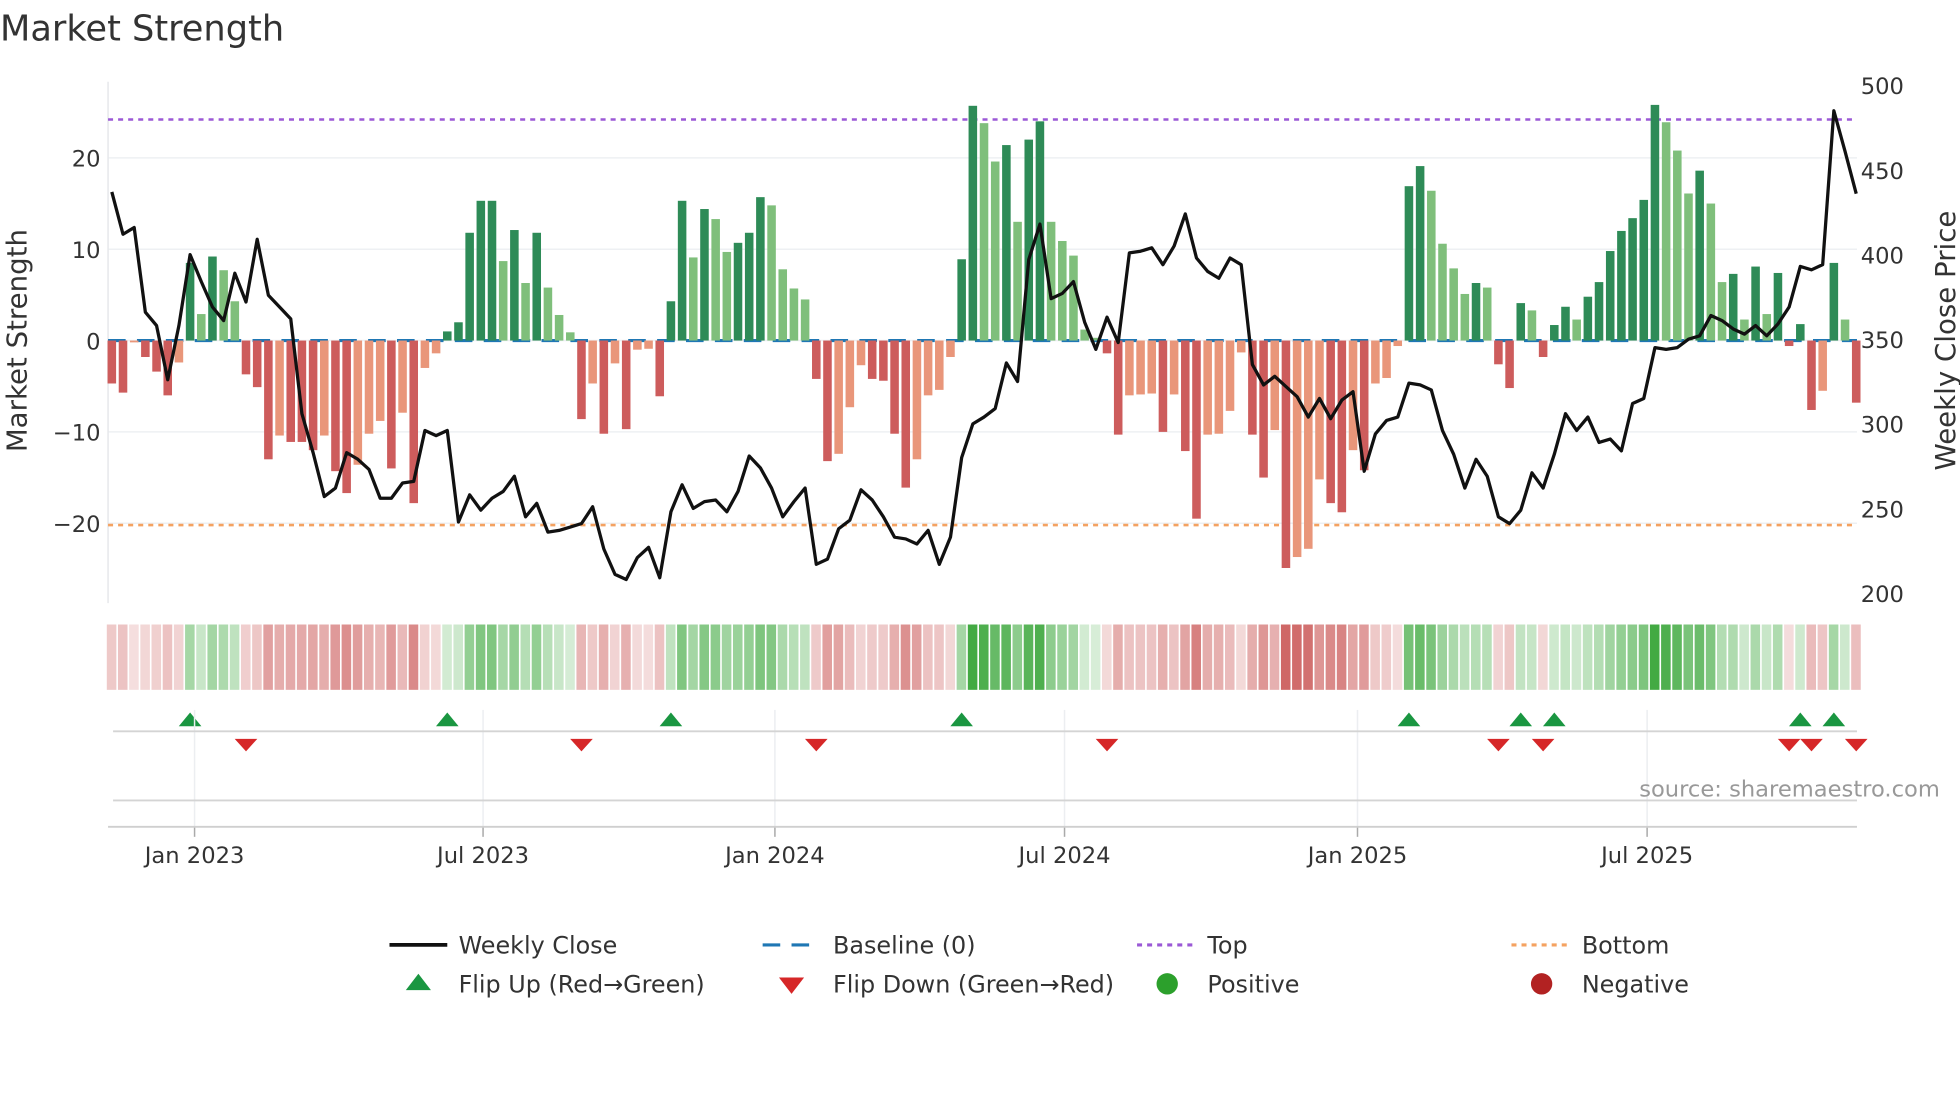  What do you see at coordinates (418, 982) in the screenshot?
I see `triangle-up-icon` at bounding box center [418, 982].